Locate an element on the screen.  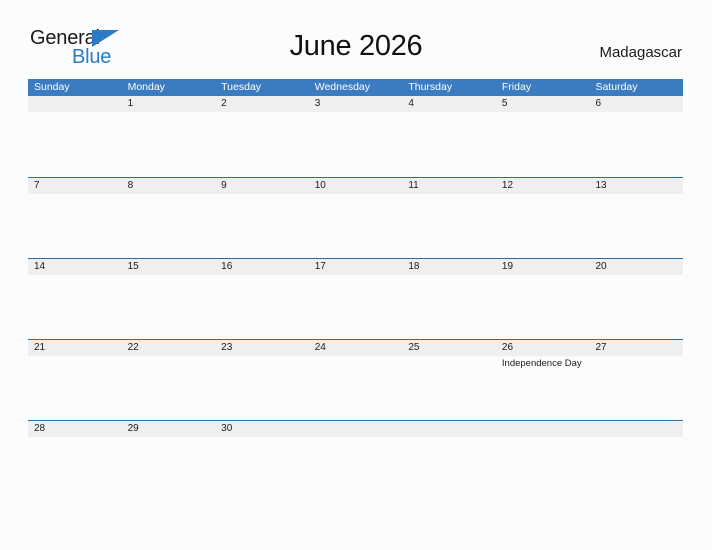
week-row: 14 15 16 17 18 19 20 is located at coordinates (355, 298).